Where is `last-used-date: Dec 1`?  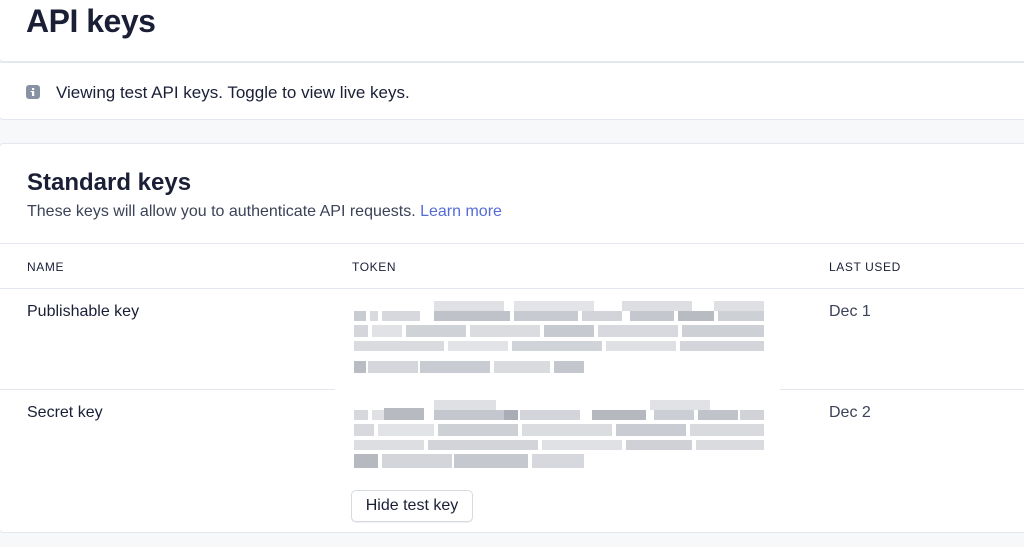 last-used-date: Dec 1 is located at coordinates (850, 311).